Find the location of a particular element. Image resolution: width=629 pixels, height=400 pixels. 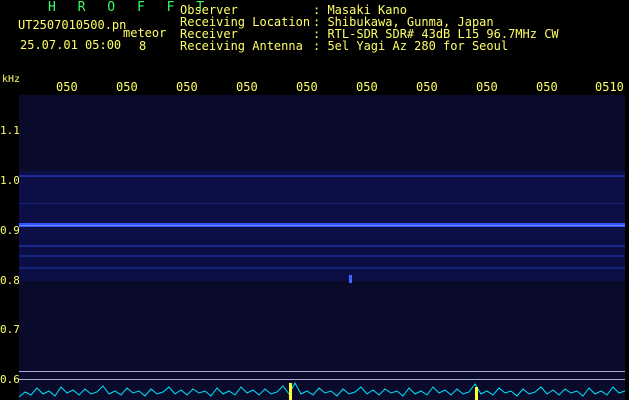

y-tick: 1.1 is located at coordinates (10, 130).